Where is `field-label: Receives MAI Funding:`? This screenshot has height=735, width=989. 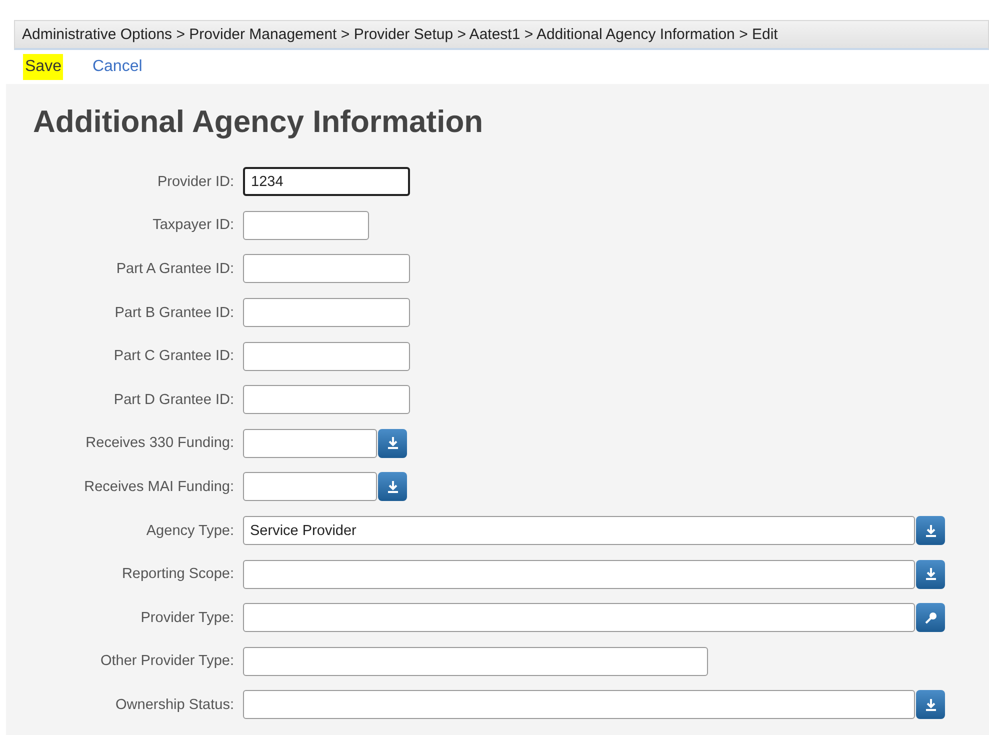
field-label: Receives MAI Funding: is located at coordinates (159, 486).